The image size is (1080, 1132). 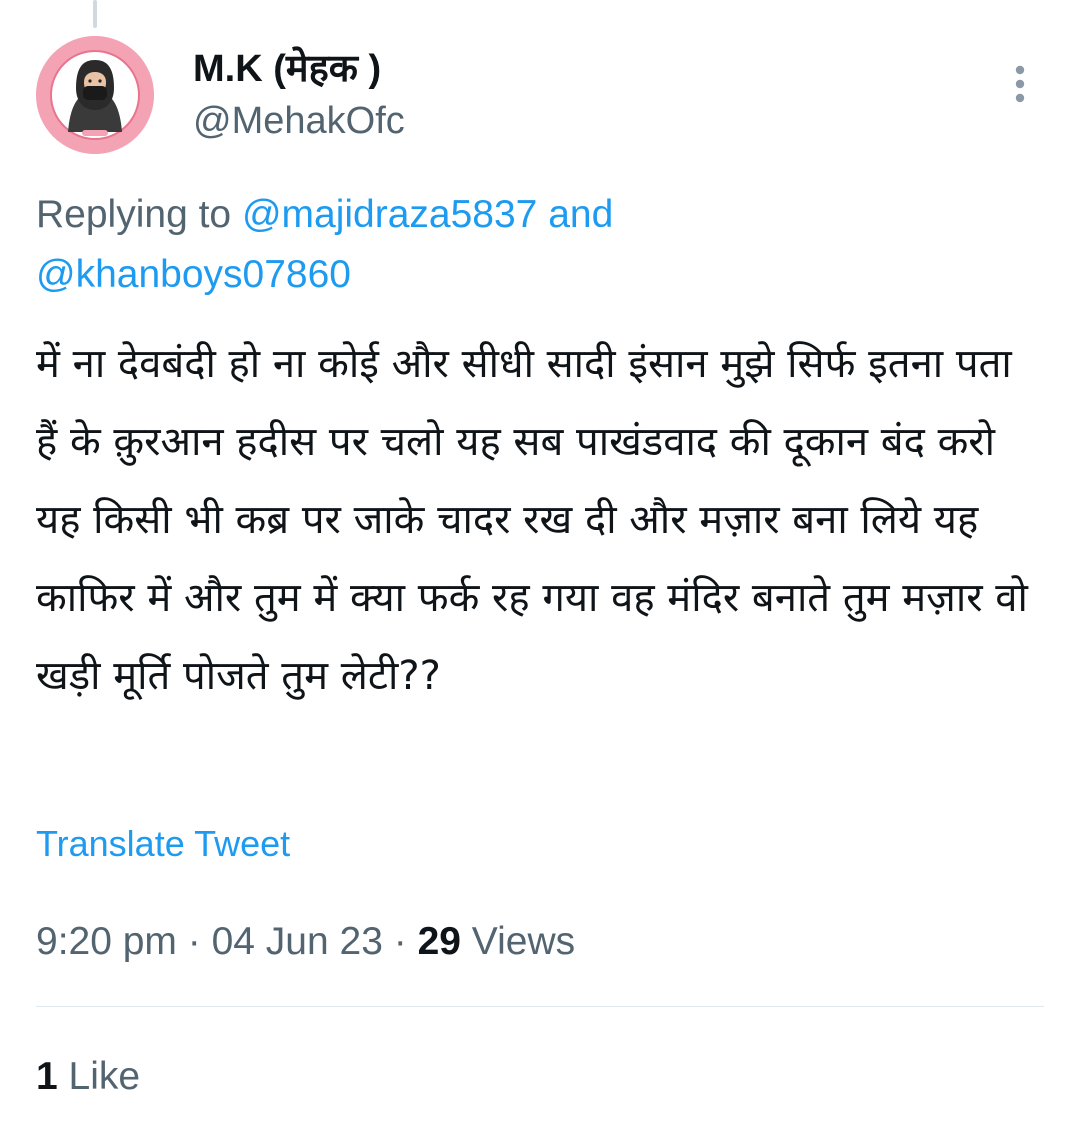 I want to click on hijab-profile-avatar-icon, so click(x=95, y=95).